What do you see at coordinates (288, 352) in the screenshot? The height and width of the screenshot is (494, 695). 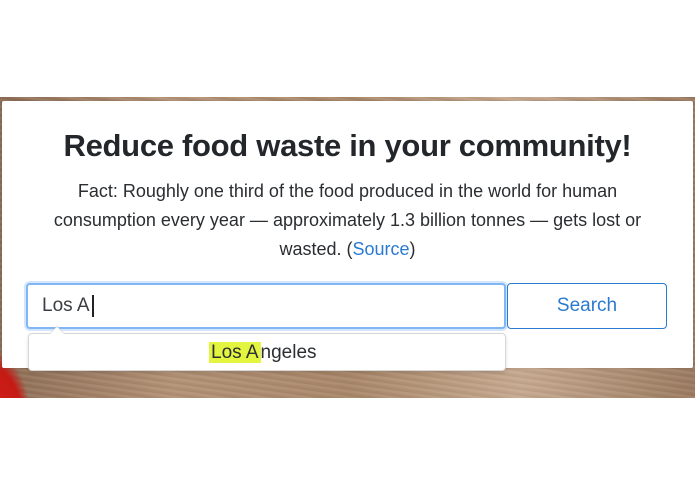 I see `suggestion-rest: ngeles` at bounding box center [288, 352].